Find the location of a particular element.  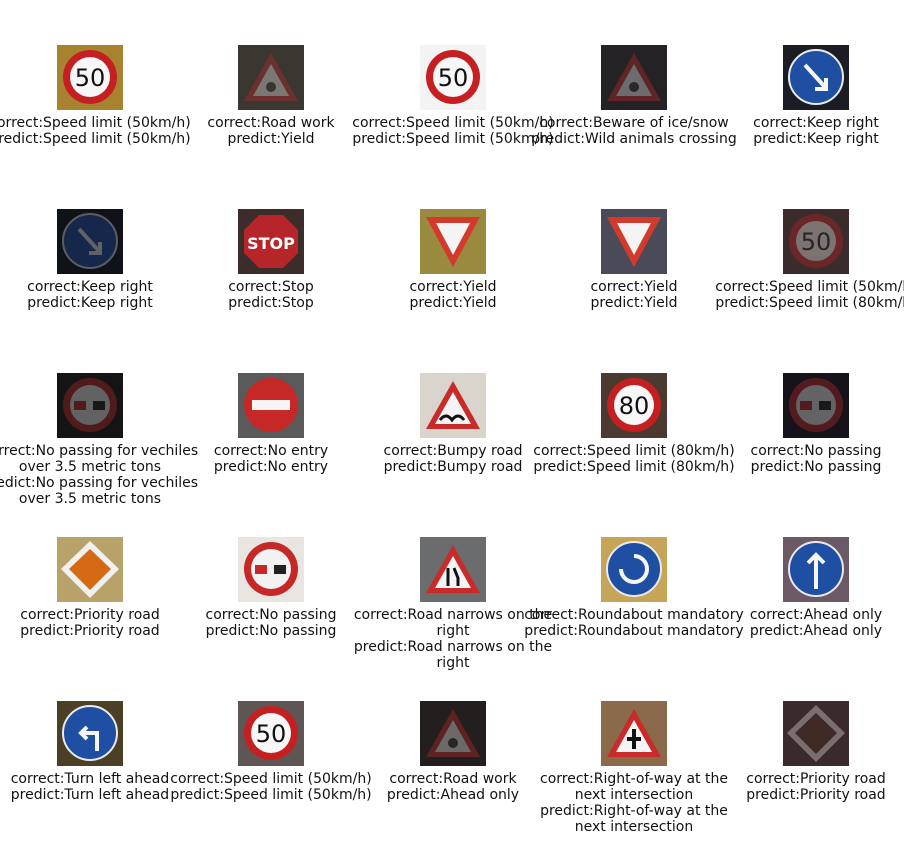

no-passing-trucks-sign-dark-image is located at coordinates (90, 405).